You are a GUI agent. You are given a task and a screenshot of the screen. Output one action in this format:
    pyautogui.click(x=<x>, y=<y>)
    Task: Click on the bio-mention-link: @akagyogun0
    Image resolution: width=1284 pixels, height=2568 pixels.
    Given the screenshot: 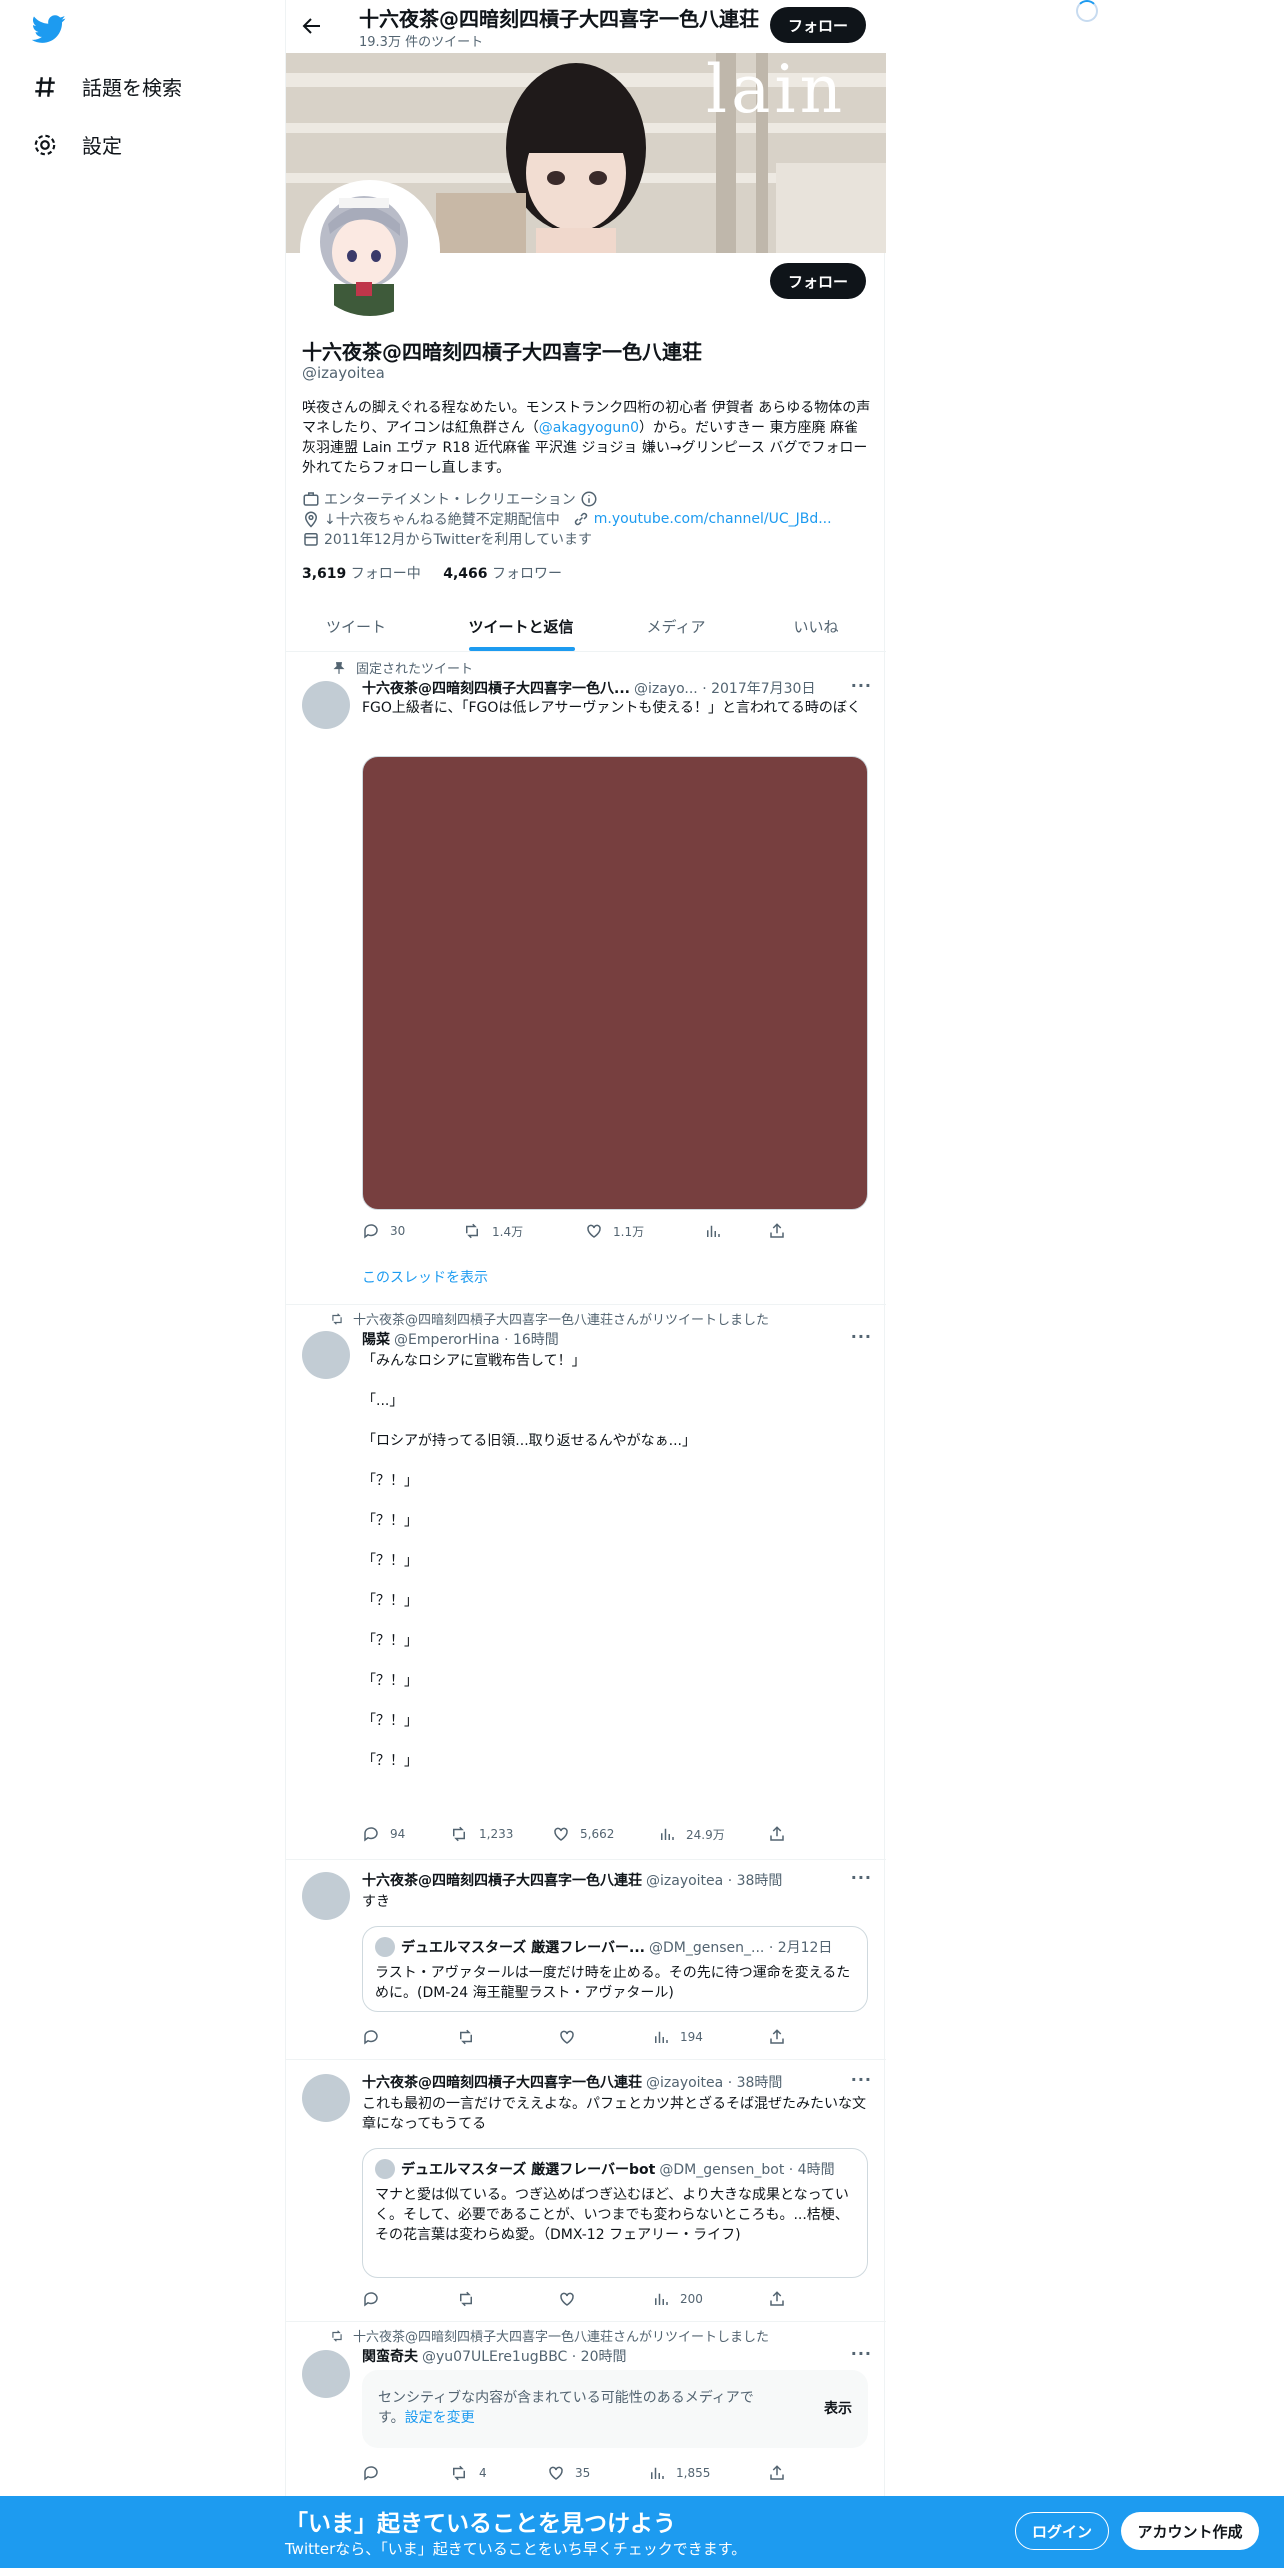 What is the action you would take?
    pyautogui.click(x=589, y=428)
    